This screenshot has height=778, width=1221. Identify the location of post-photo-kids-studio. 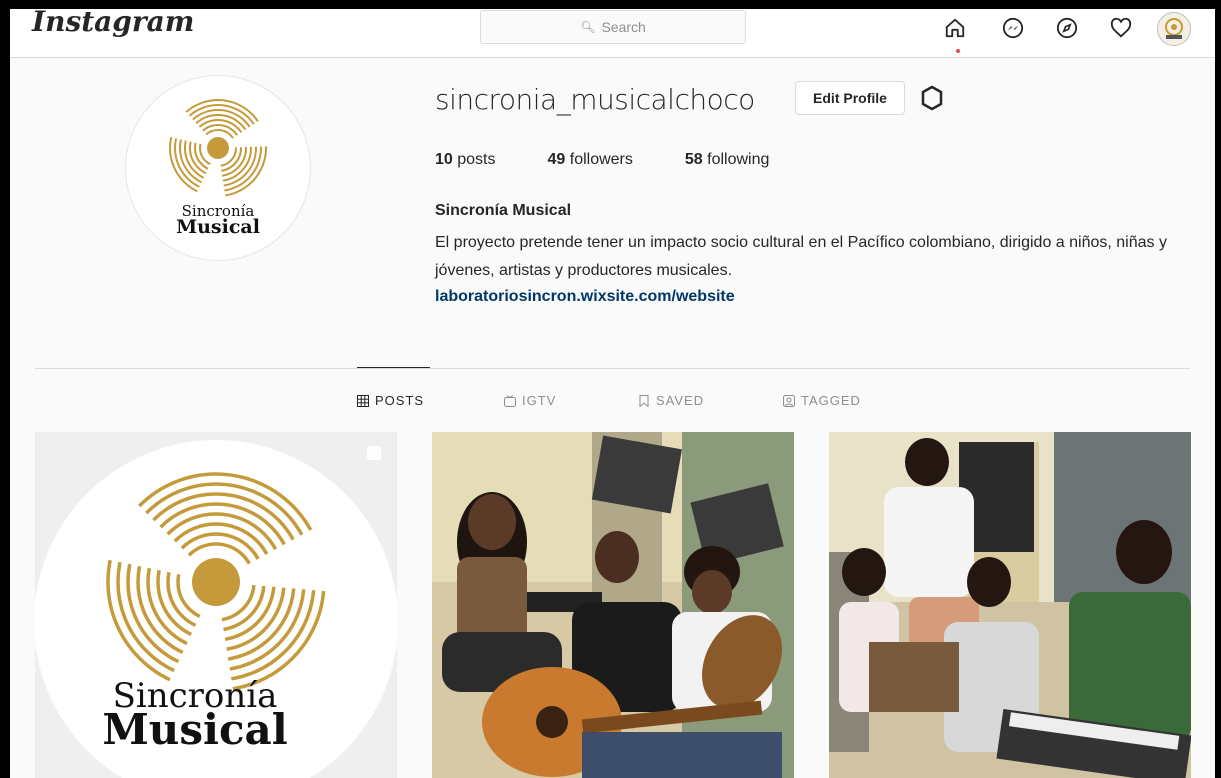
(1010, 605).